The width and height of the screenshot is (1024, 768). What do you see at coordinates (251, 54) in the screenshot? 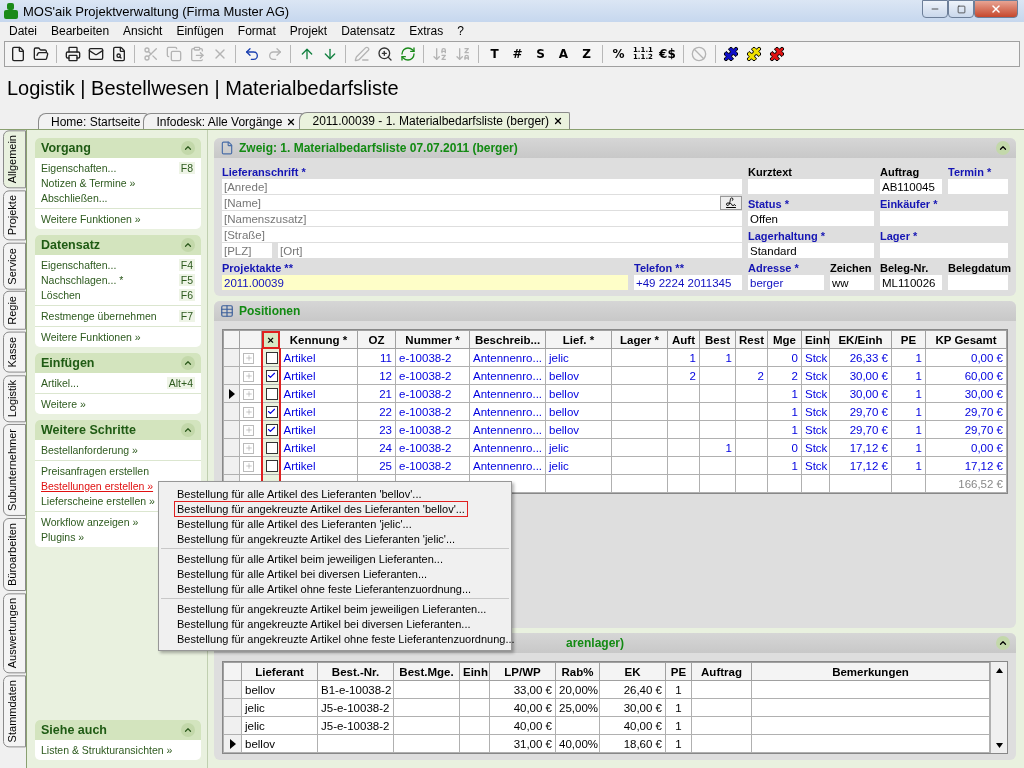
I see `undo-icon` at bounding box center [251, 54].